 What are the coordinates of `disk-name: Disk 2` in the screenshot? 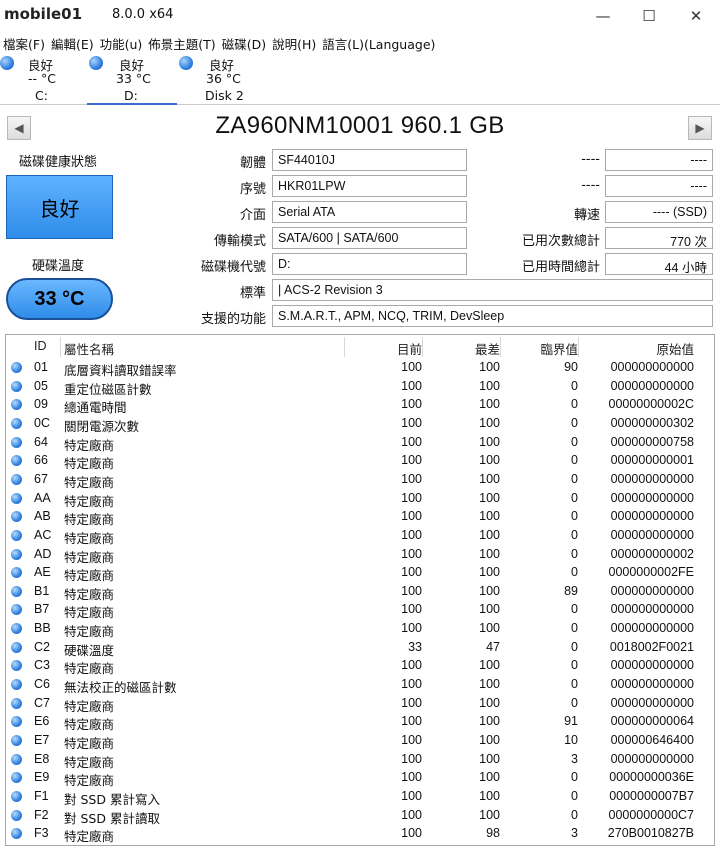 It's located at (224, 95).